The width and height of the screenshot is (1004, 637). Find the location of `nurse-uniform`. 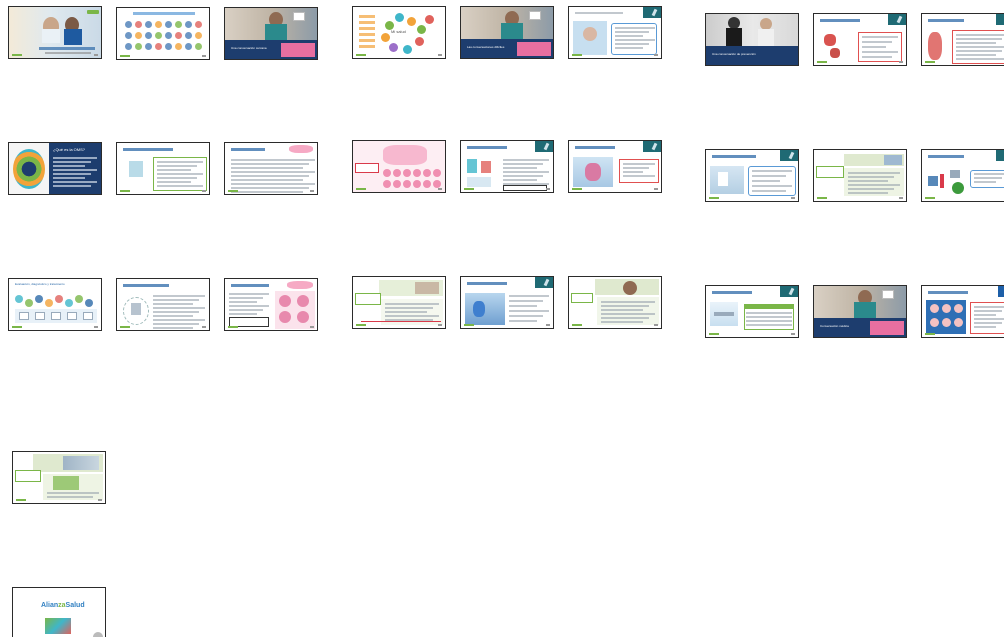

nurse-uniform is located at coordinates (51, 36).